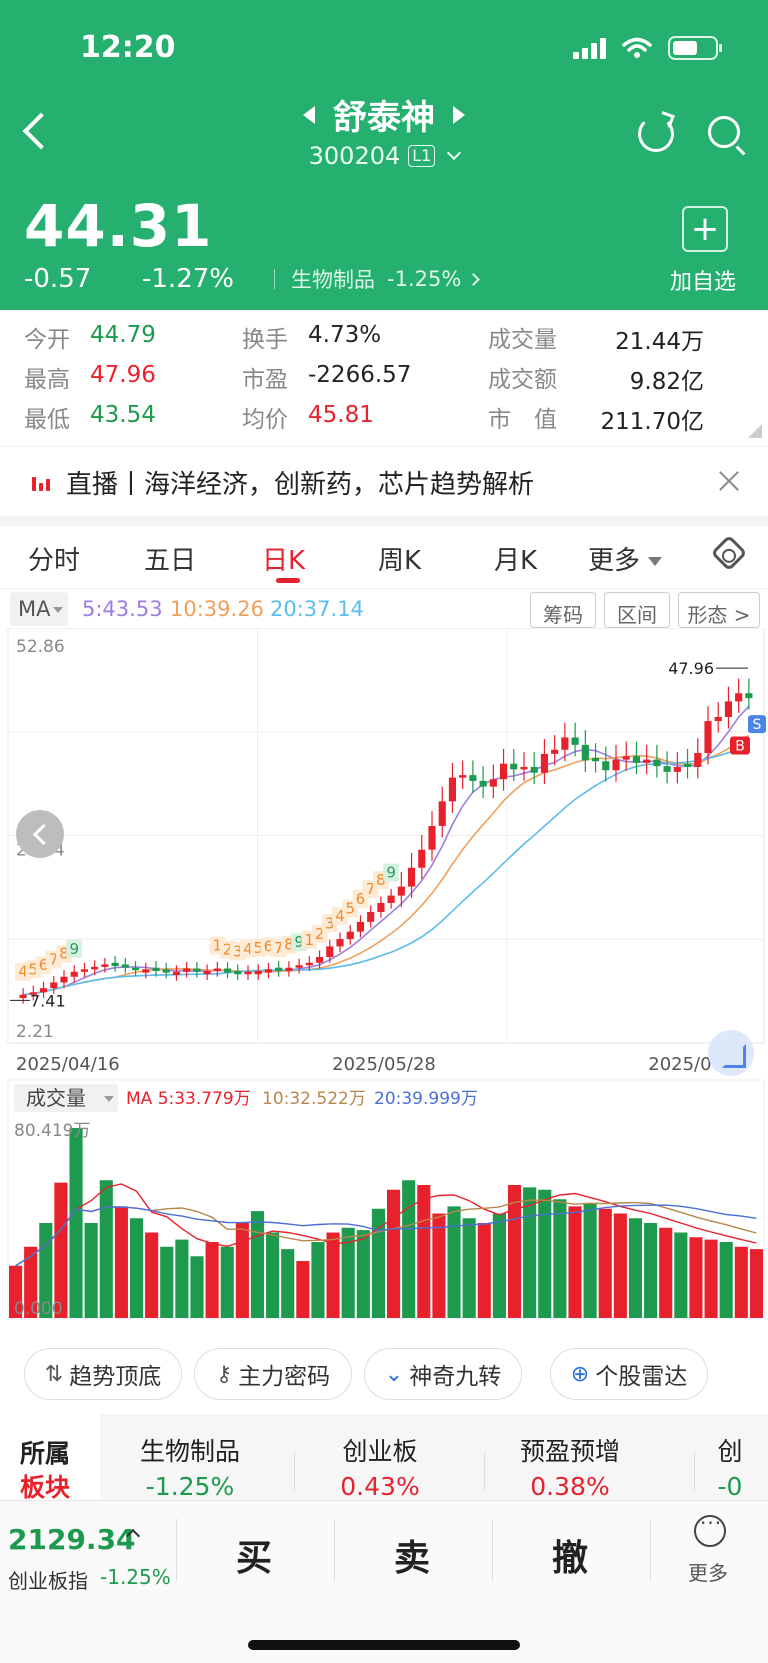 The height and width of the screenshot is (1663, 768). What do you see at coordinates (288, 580) in the screenshot?
I see `active-tab-indicator` at bounding box center [288, 580].